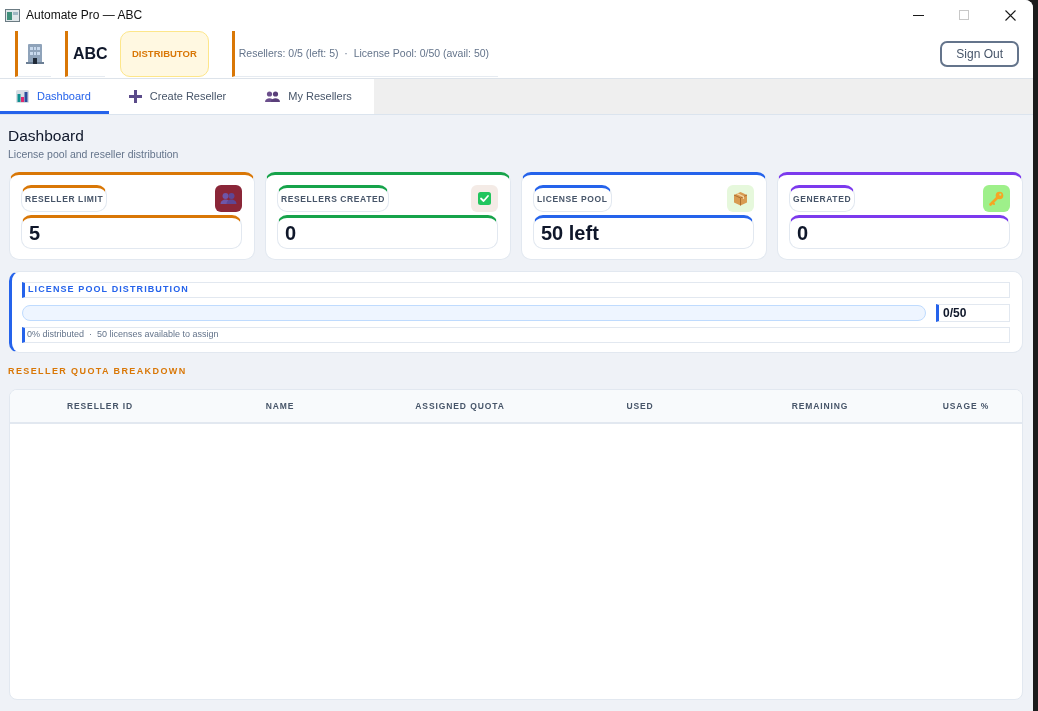 The width and height of the screenshot is (1038, 711). What do you see at coordinates (90, 53) in the screenshot?
I see `organization-name: ABC` at bounding box center [90, 53].